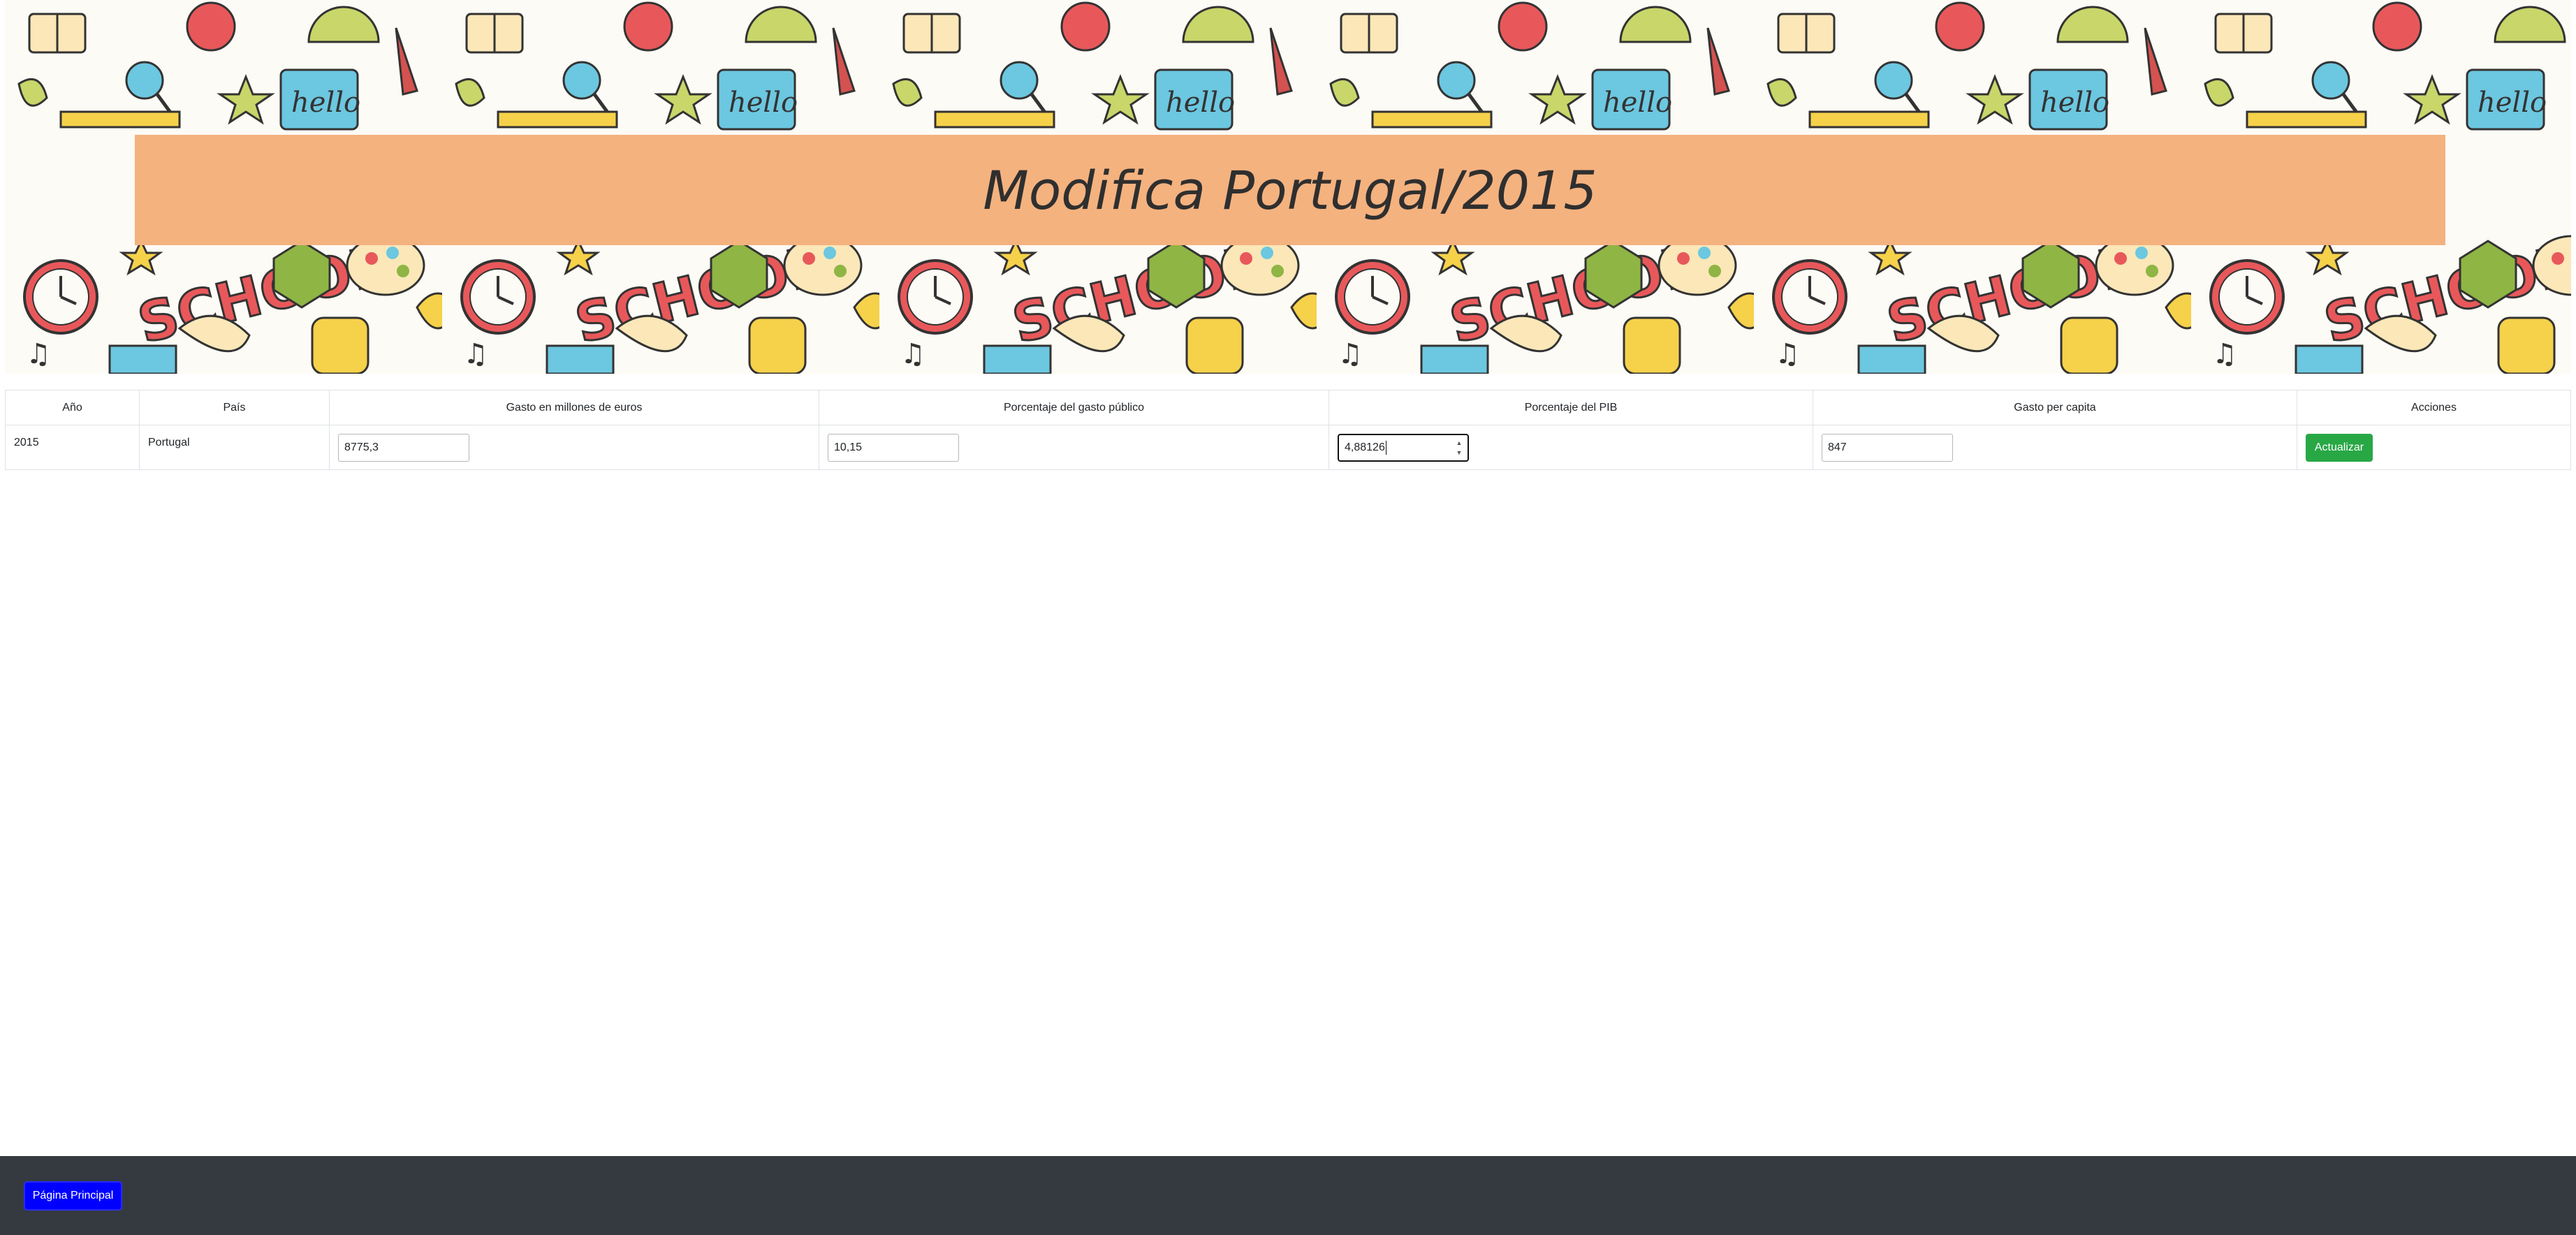  Describe the element at coordinates (1365, 447) in the screenshot. I see `gdp-pct-value: 4,88126` at that location.